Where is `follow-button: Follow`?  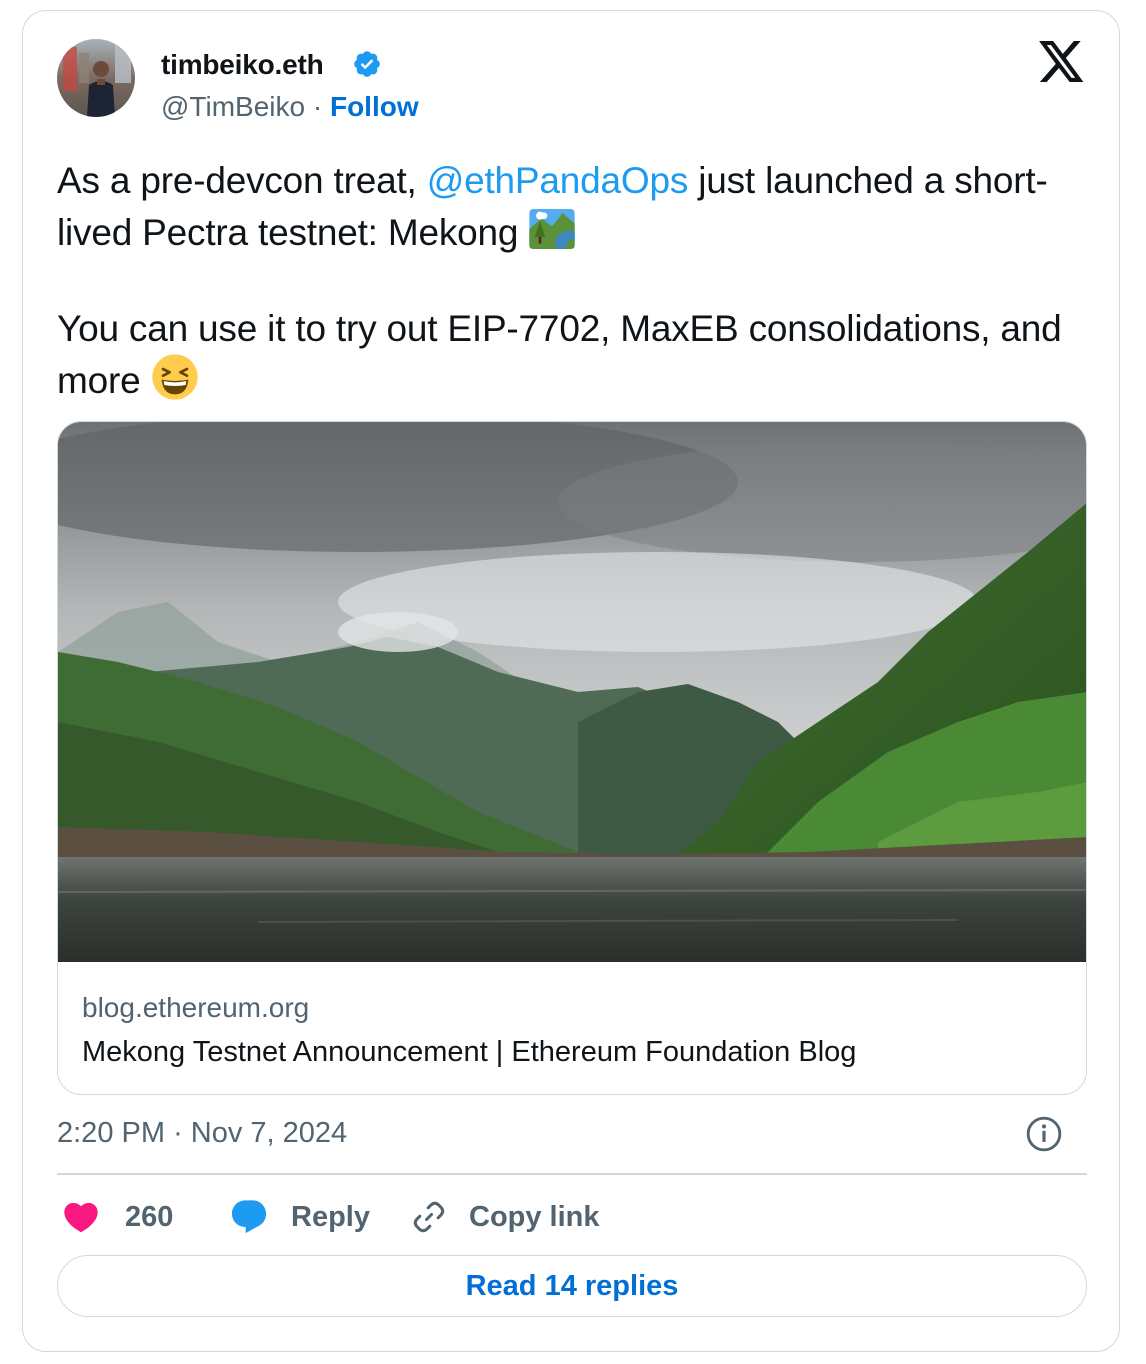
follow-button: Follow is located at coordinates (374, 106).